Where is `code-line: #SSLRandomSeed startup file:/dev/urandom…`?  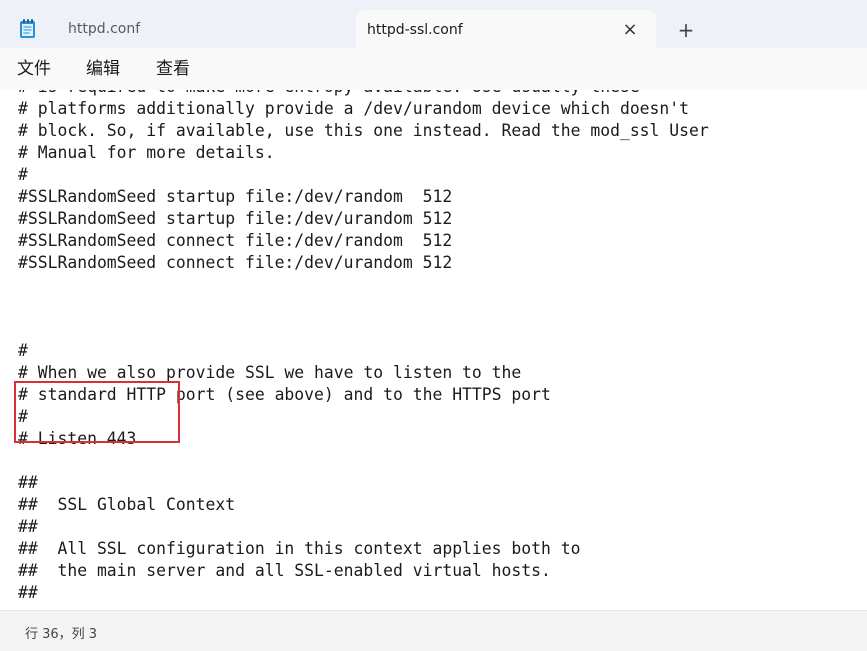
code-line: #SSLRandomSeed startup file:/dev/urandom… is located at coordinates (363, 219).